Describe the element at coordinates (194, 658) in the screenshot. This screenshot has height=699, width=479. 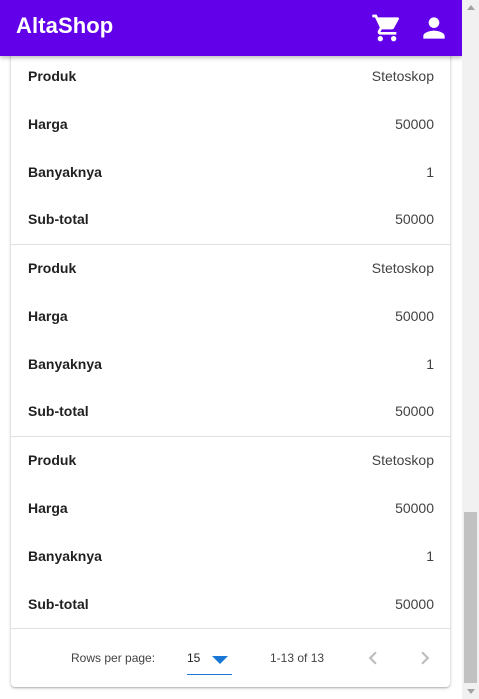
I see `rows-per-page-value: 15` at that location.